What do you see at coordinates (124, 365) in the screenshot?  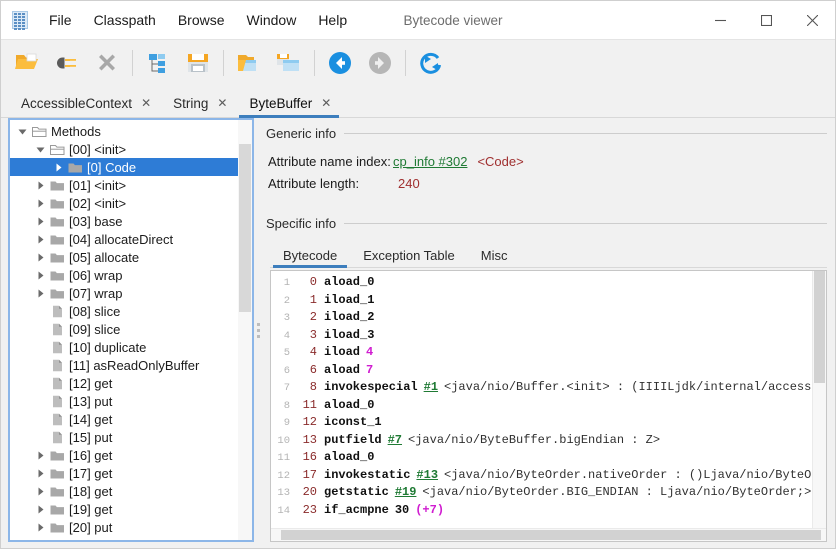 I see `tree-node: [11] asReadOnlyBuffer` at bounding box center [124, 365].